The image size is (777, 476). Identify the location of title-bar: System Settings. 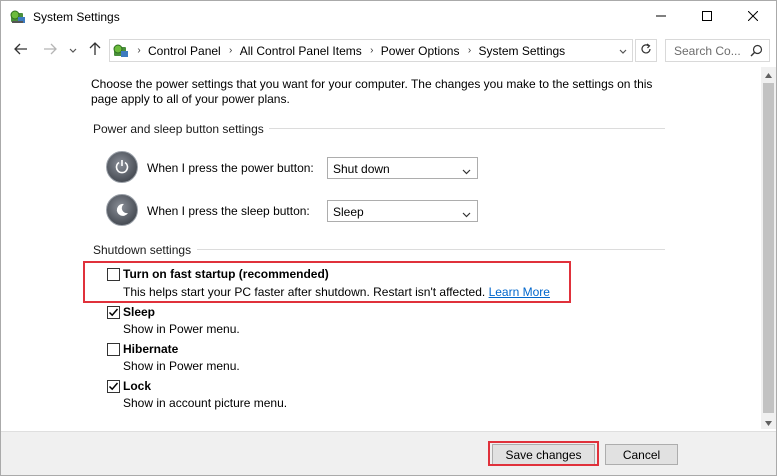
(388, 17).